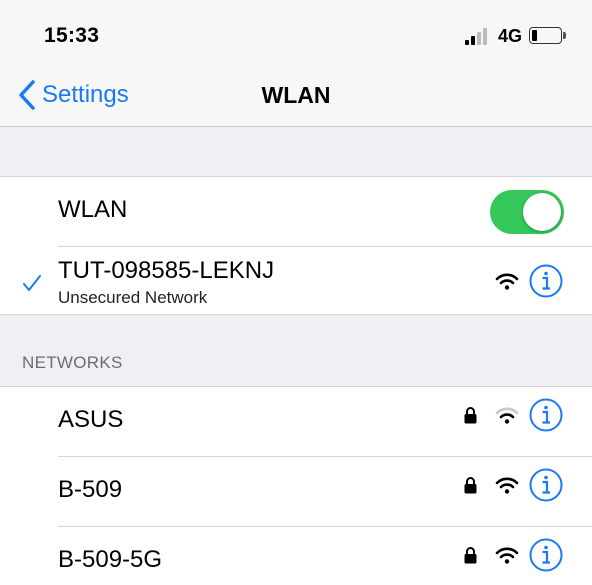 This screenshot has width=592, height=585. Describe the element at coordinates (478, 36) in the screenshot. I see `cellular-signal-icon` at that location.